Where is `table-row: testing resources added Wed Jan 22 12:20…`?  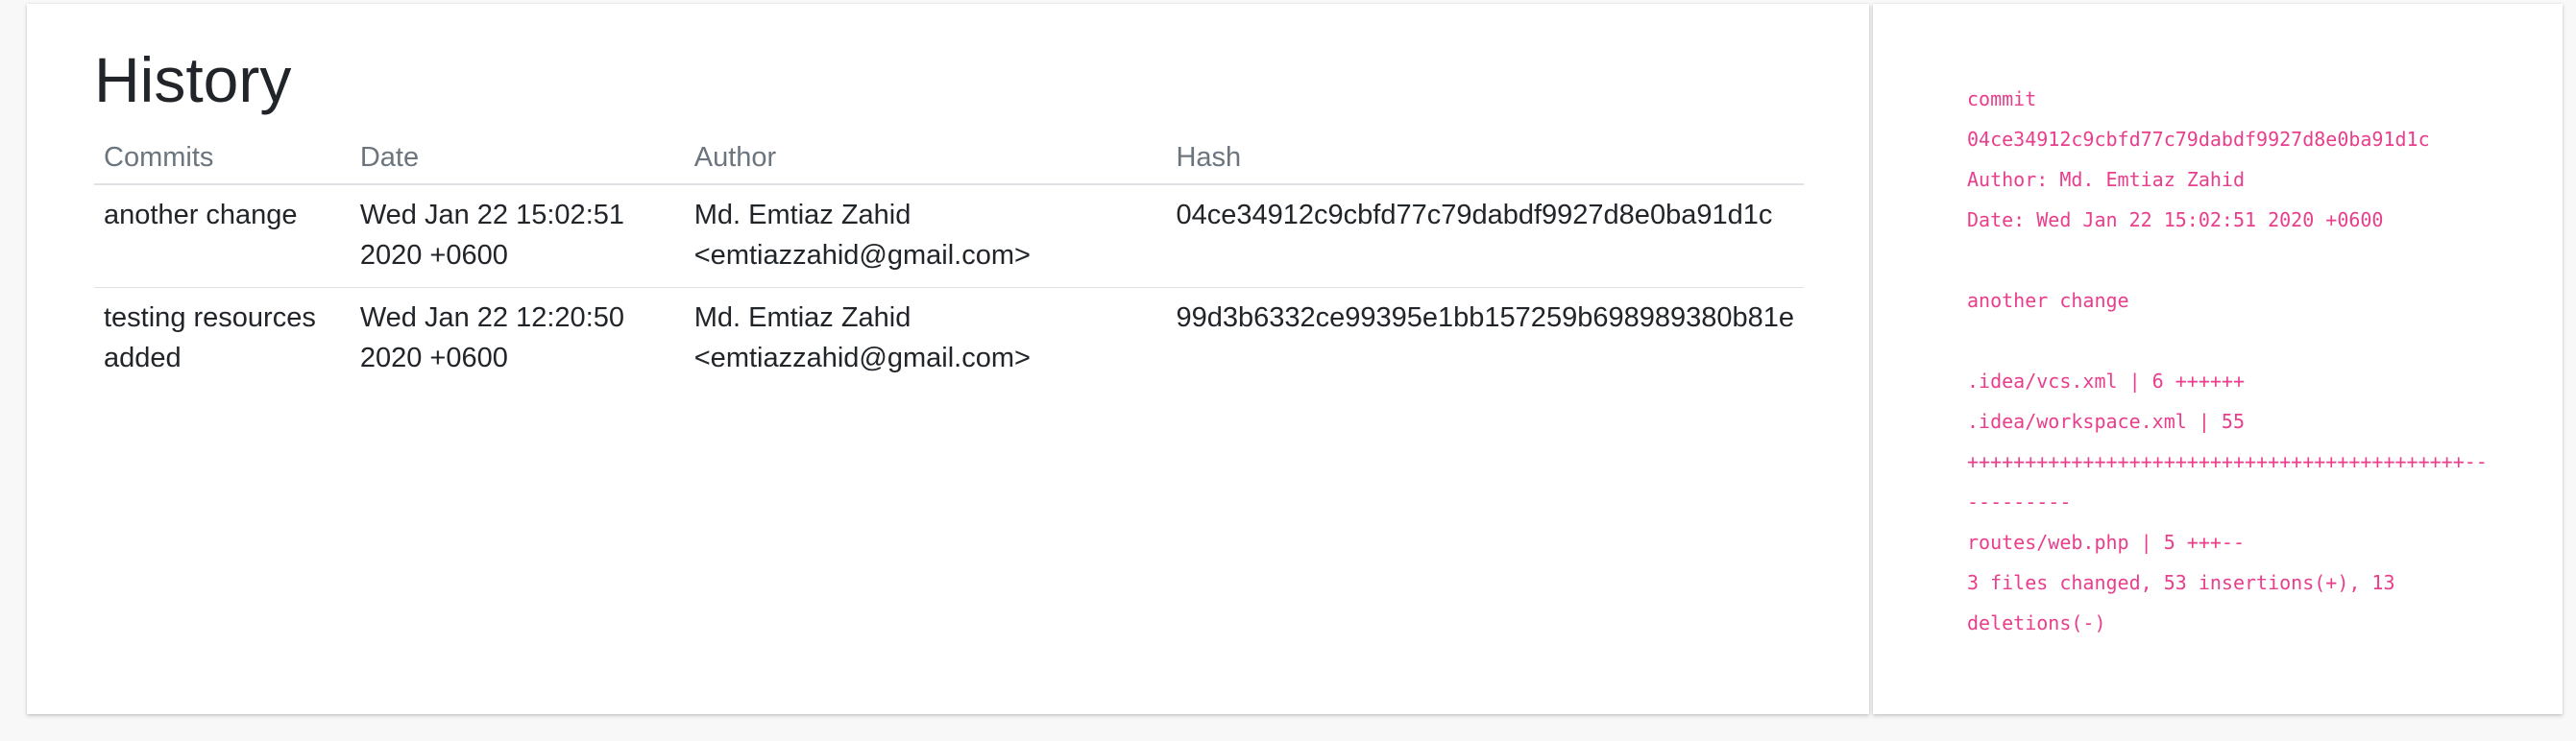 table-row: testing resources added Wed Jan 22 12:20… is located at coordinates (949, 338).